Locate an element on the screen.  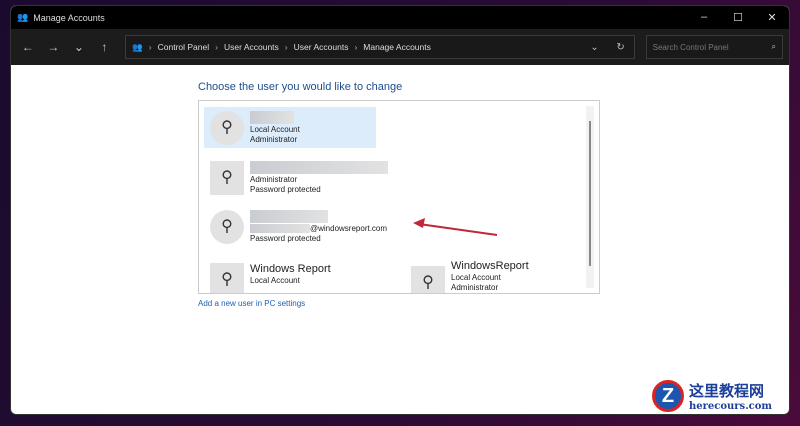
user-item: ⚲ Windows Report Local Account is located at coordinates (270, 276).